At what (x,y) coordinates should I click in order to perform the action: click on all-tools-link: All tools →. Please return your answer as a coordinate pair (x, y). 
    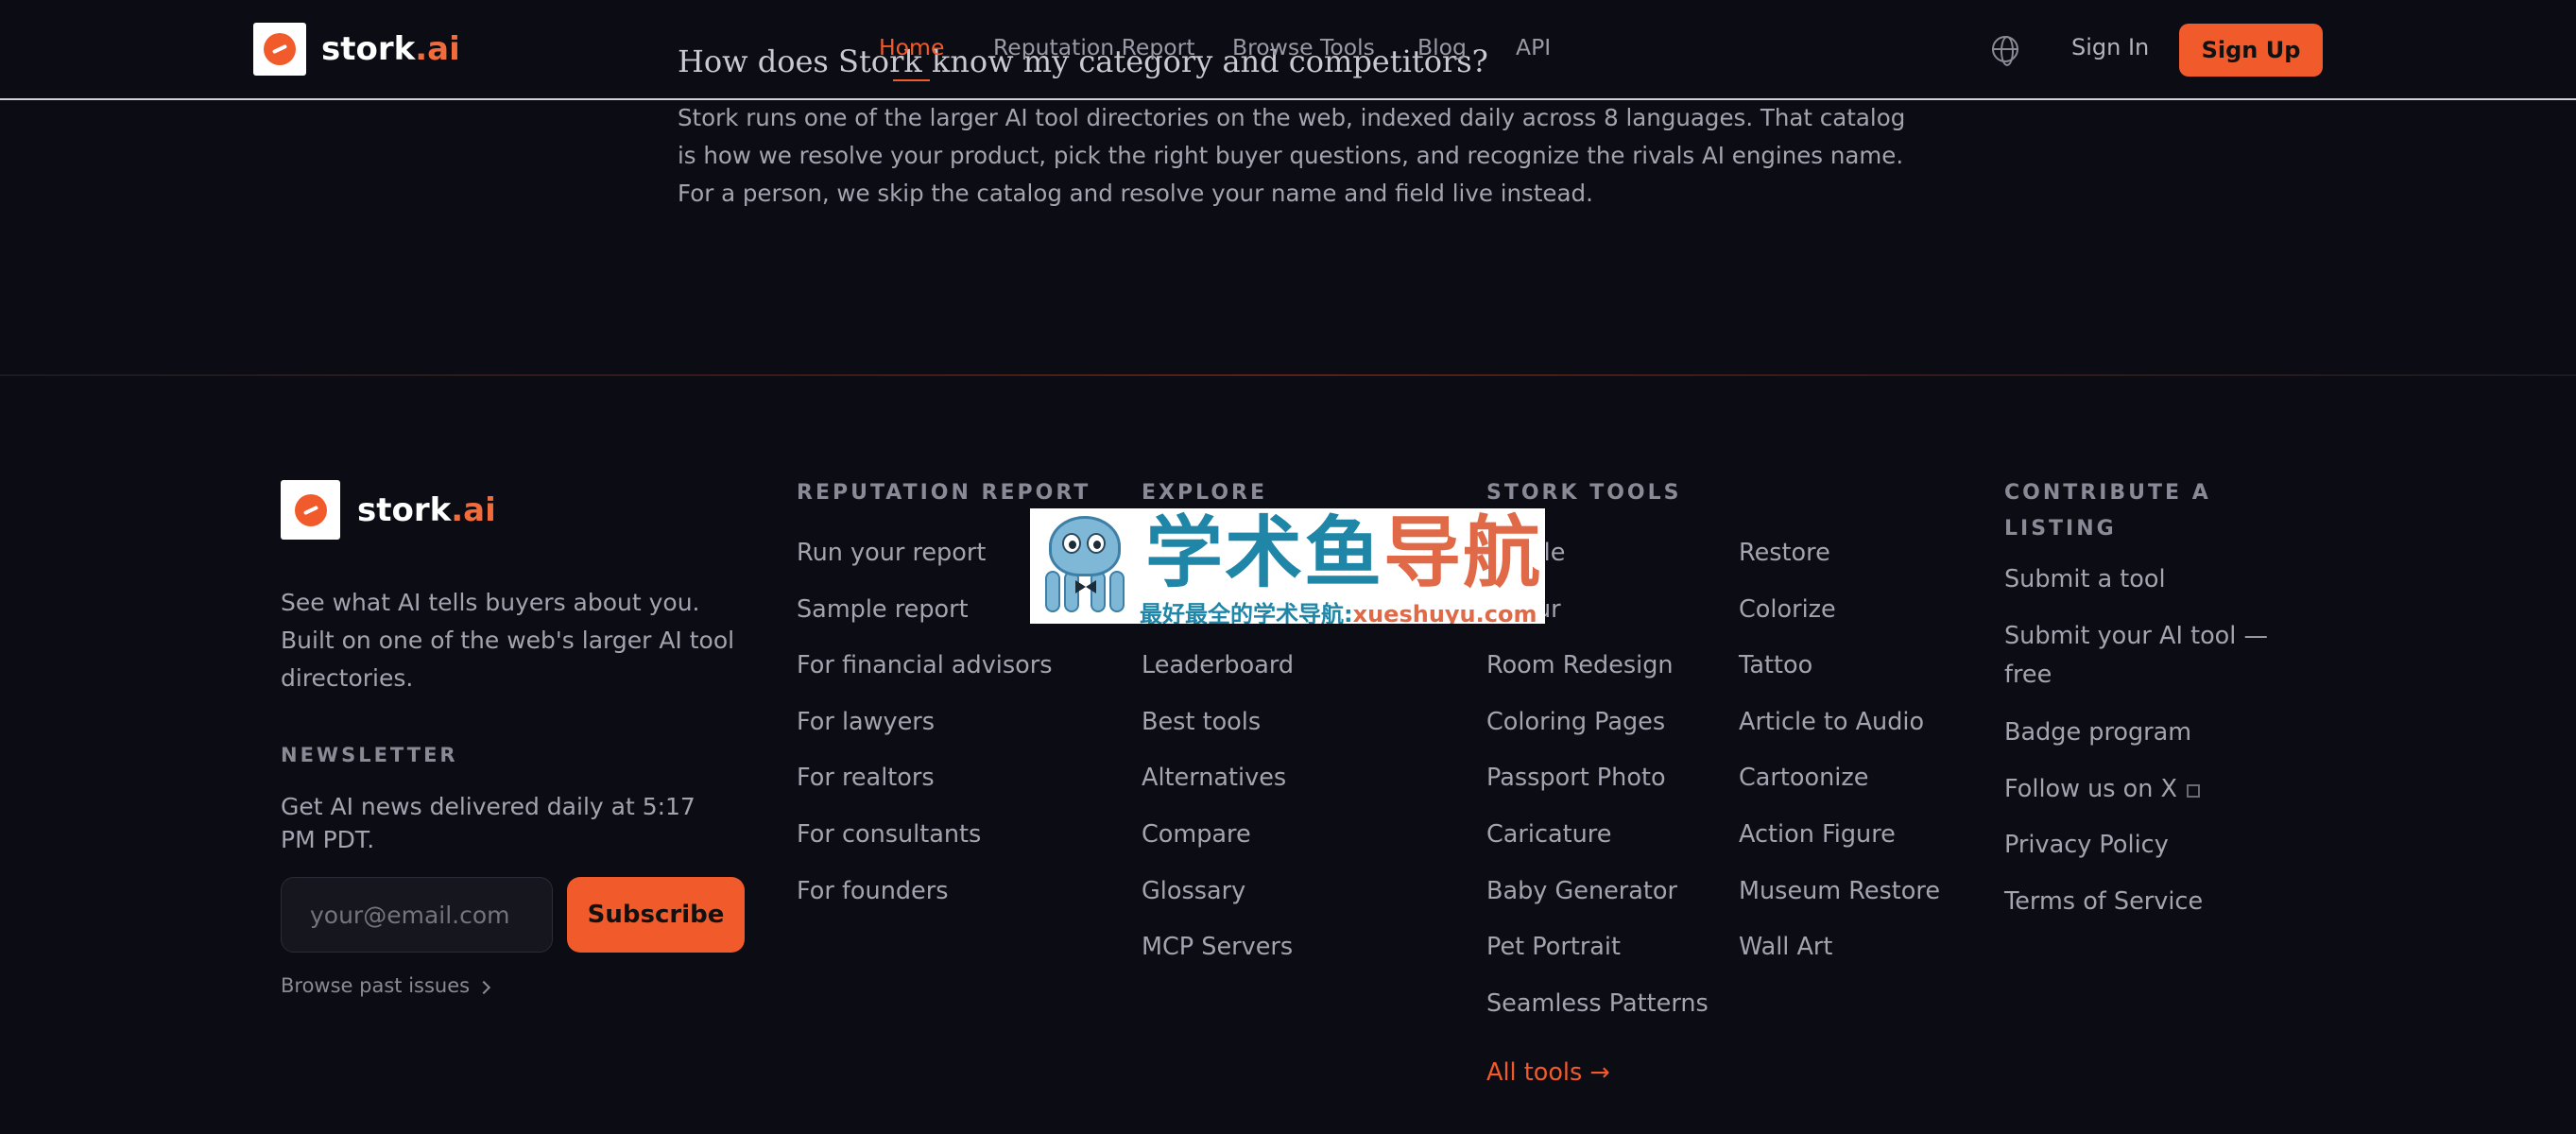
    Looking at the image, I should click on (1548, 1072).